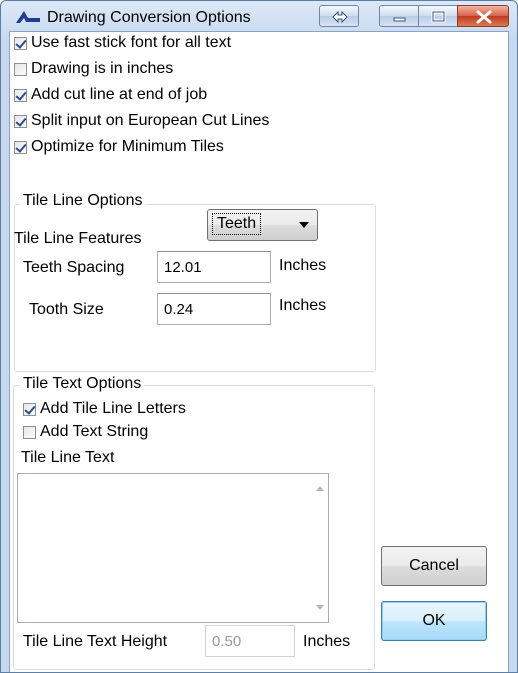  Describe the element at coordinates (303, 265) in the screenshot. I see `teeth-spacing-unit: Inches` at that location.